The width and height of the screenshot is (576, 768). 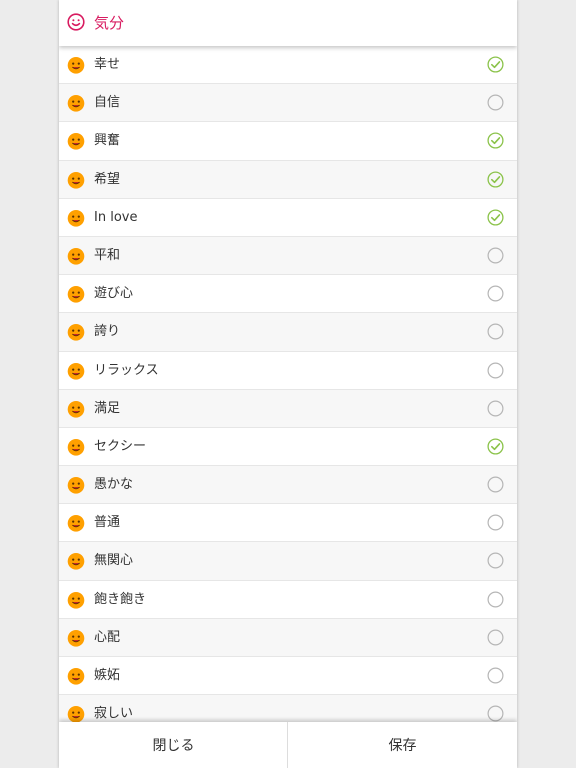 What do you see at coordinates (107, 332) in the screenshot?
I see `mood-label: 誇り` at bounding box center [107, 332].